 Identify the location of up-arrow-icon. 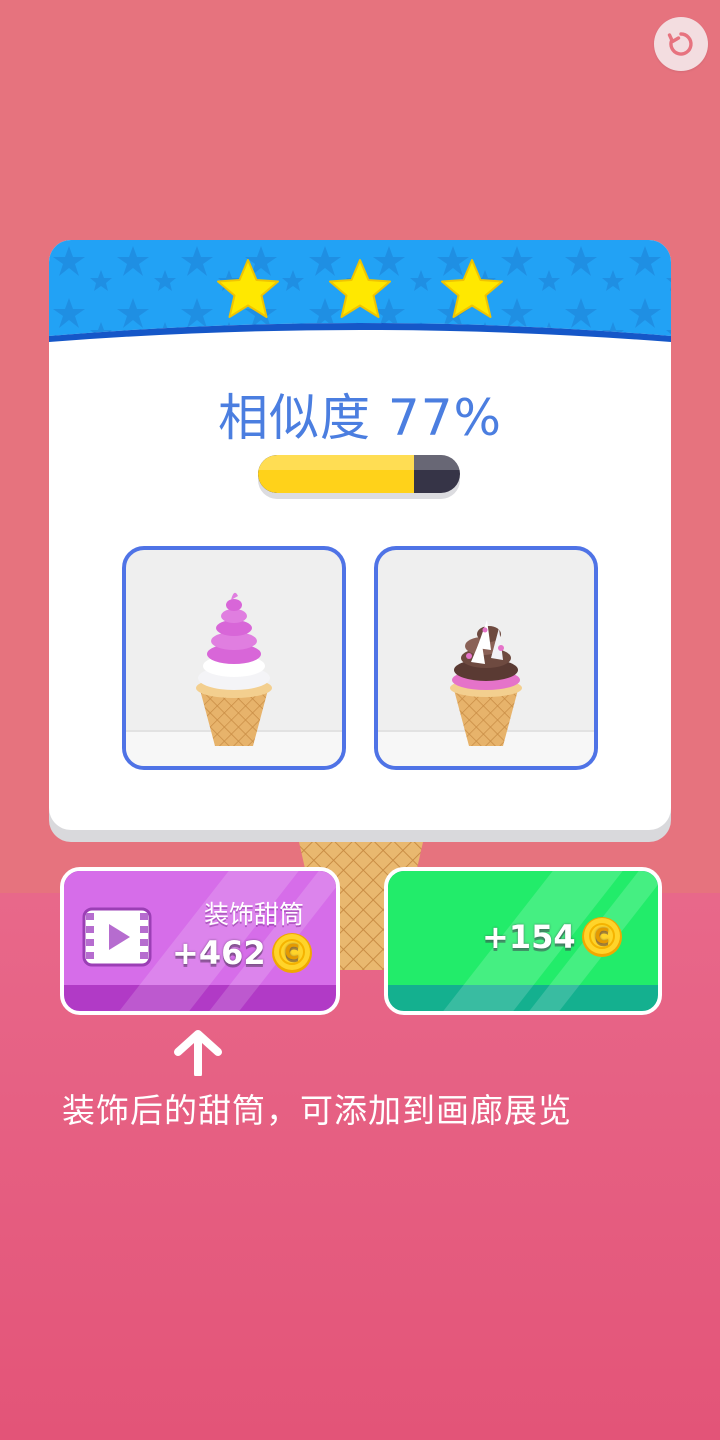
(198, 1053).